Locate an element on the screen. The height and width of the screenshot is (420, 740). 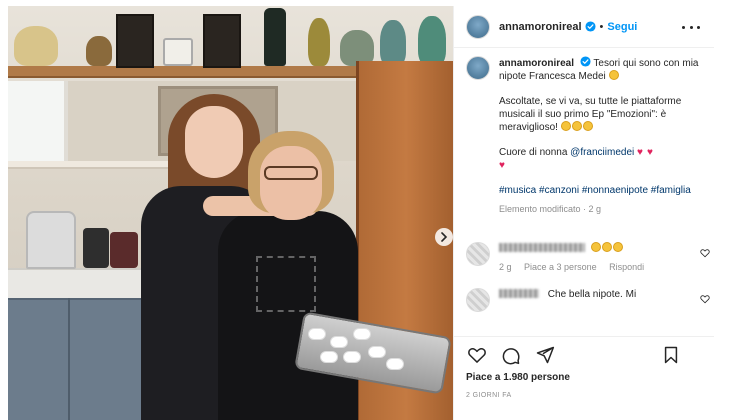
comment-meta: 2 g Piace a 3 persone Rispondi is located at coordinates (594, 267).